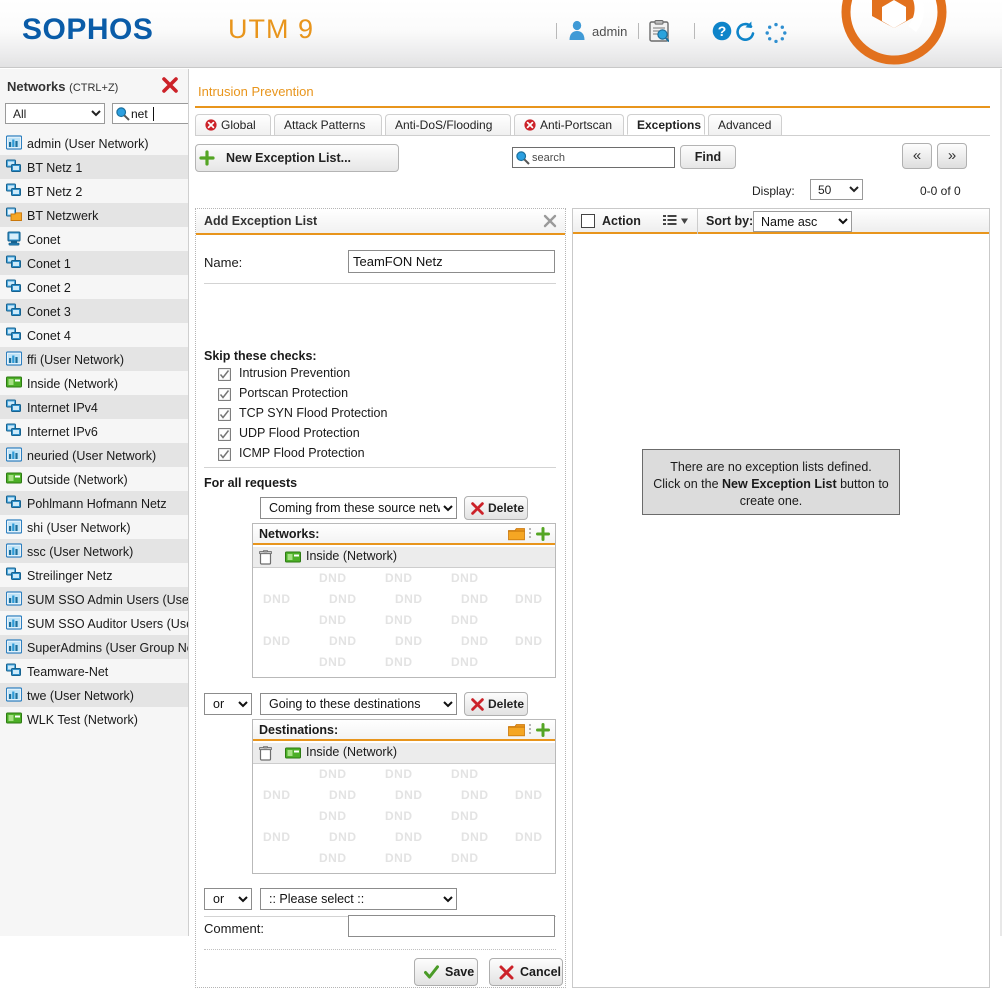 Image resolution: width=1002 pixels, height=988 pixels. Describe the element at coordinates (94, 167) in the screenshot. I see `network-object-item: BT Netz 1` at that location.